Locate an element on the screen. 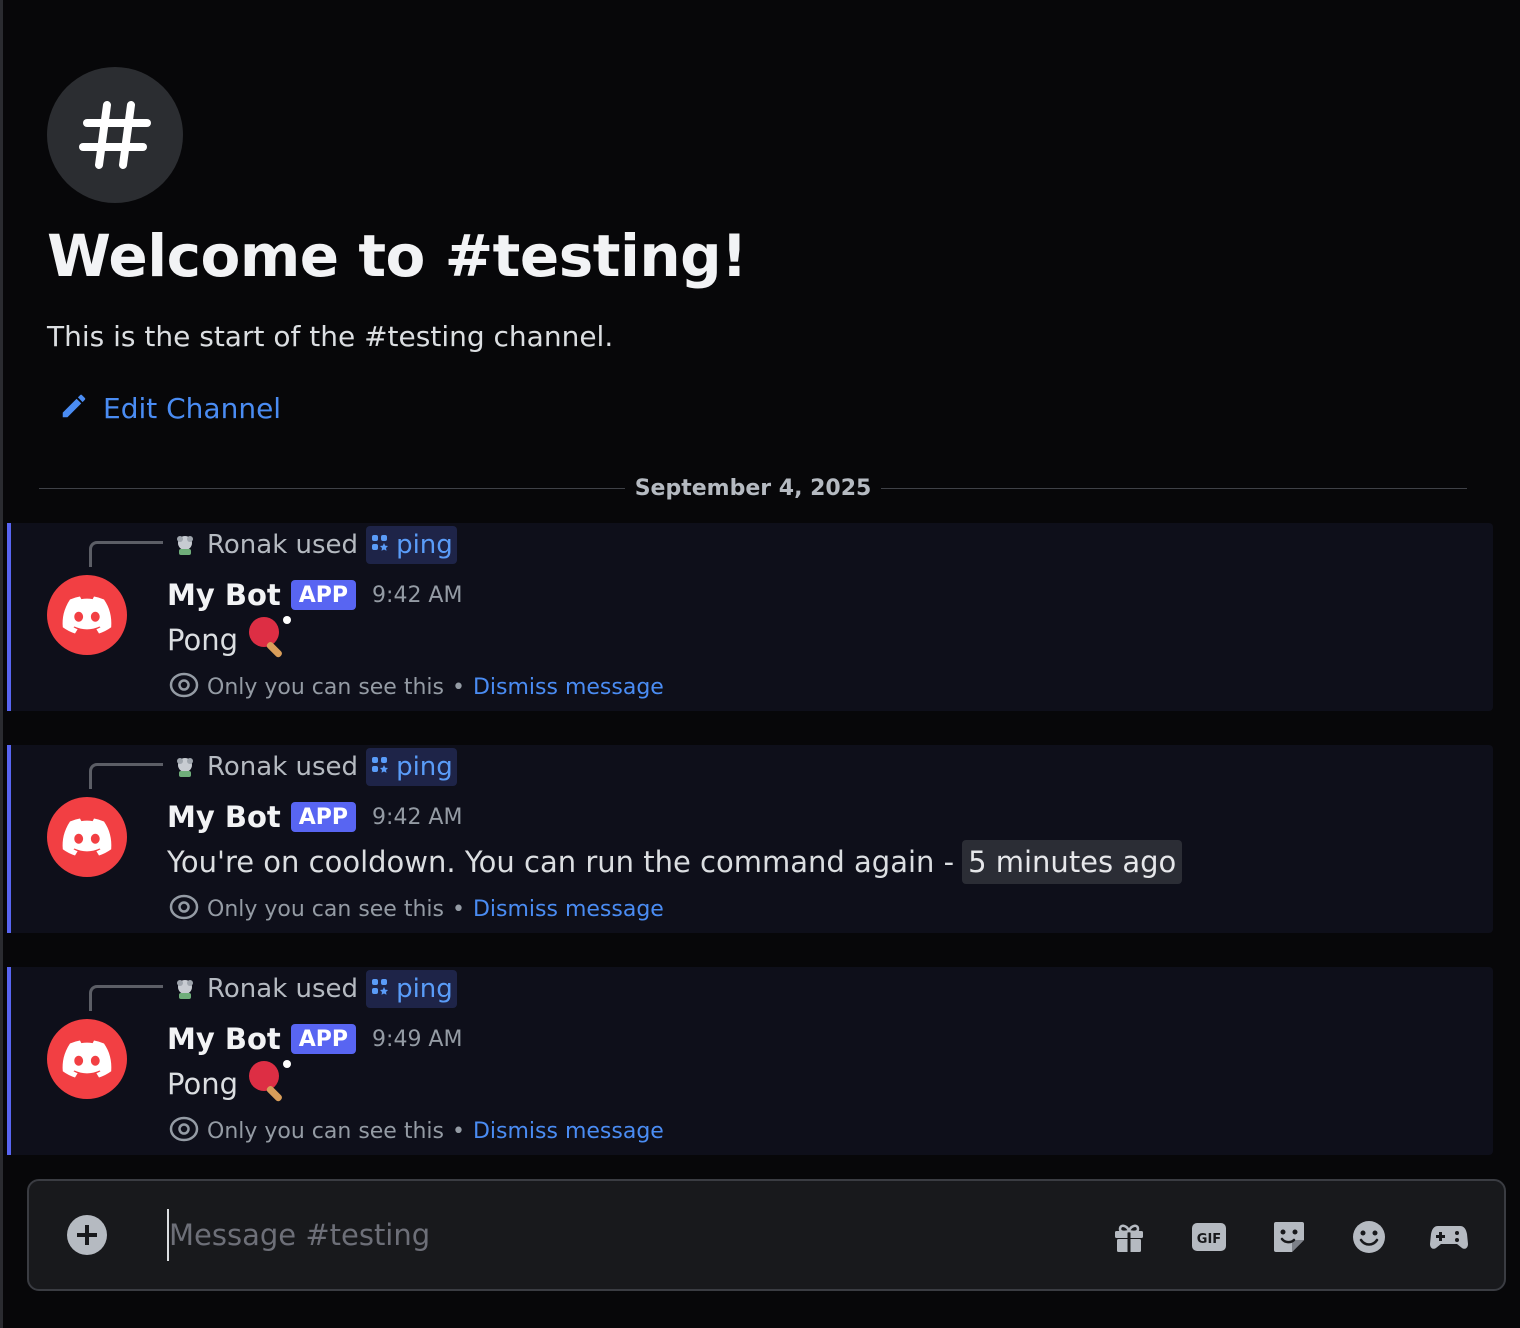 The height and width of the screenshot is (1328, 1520). date-divider: September 4, 2025 is located at coordinates (753, 488).